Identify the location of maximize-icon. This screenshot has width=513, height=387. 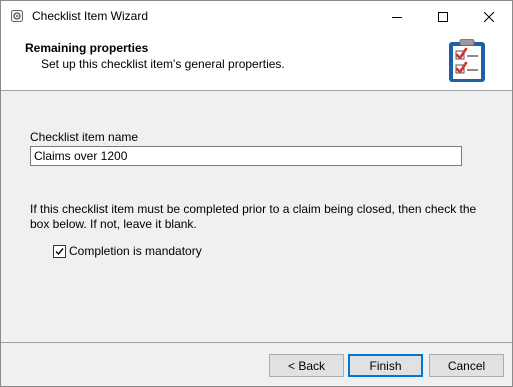
(443, 16).